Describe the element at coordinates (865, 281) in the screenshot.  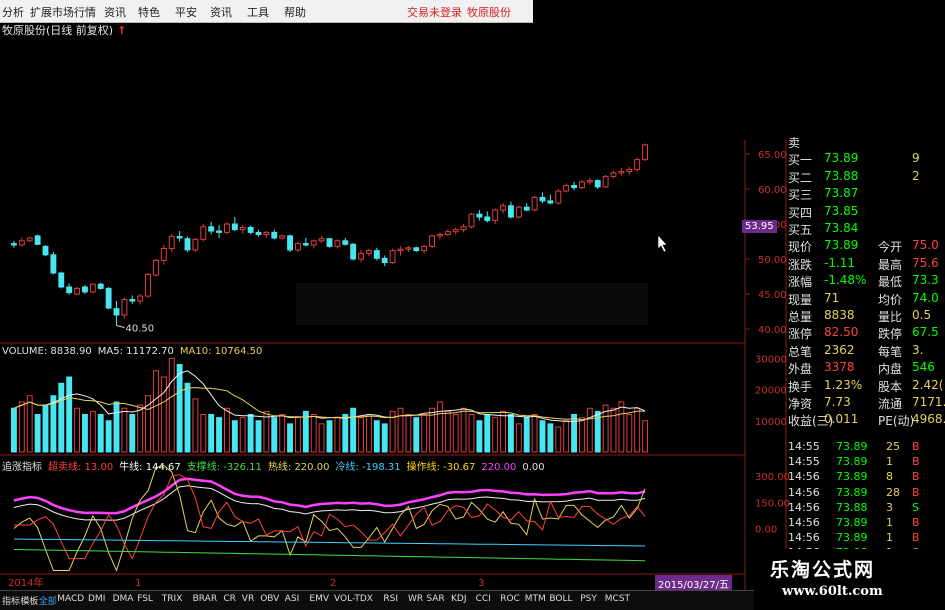
I see `quote-row: 涨幅 -1.48% 最低 73.3` at that location.